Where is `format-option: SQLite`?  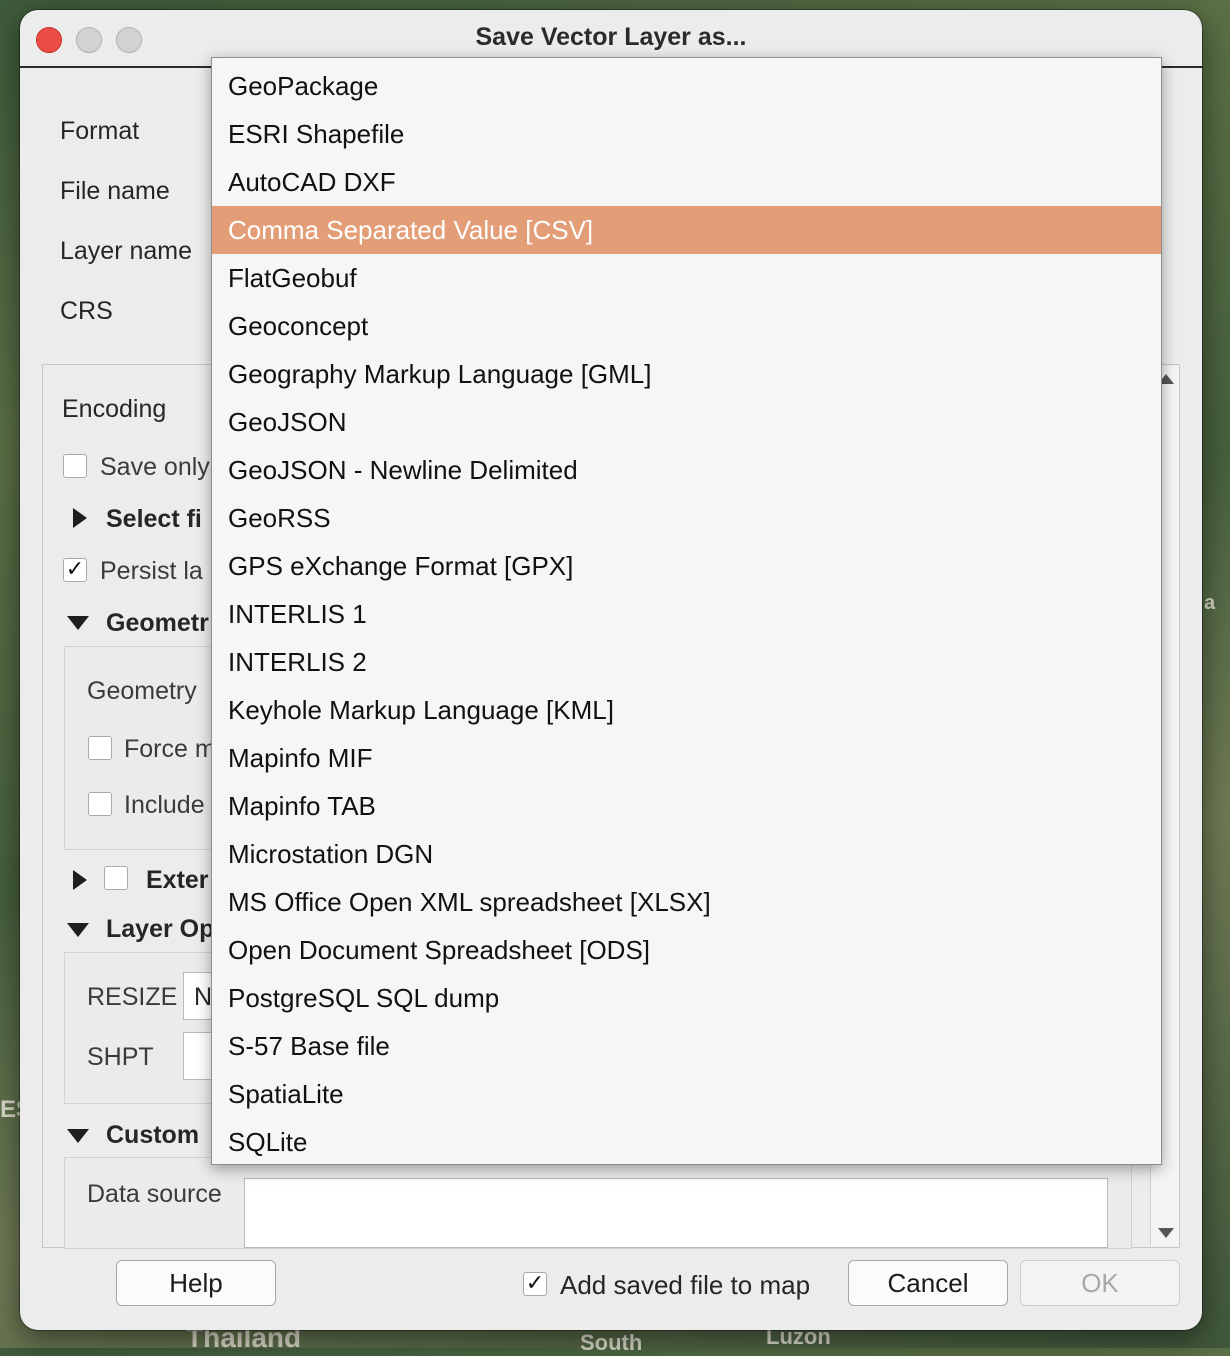
format-option: SQLite is located at coordinates (686, 1142).